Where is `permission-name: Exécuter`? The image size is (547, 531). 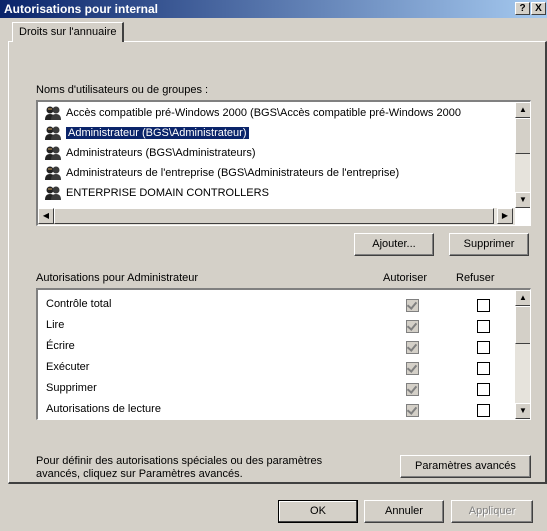 permission-name: Exécuter is located at coordinates (68, 367).